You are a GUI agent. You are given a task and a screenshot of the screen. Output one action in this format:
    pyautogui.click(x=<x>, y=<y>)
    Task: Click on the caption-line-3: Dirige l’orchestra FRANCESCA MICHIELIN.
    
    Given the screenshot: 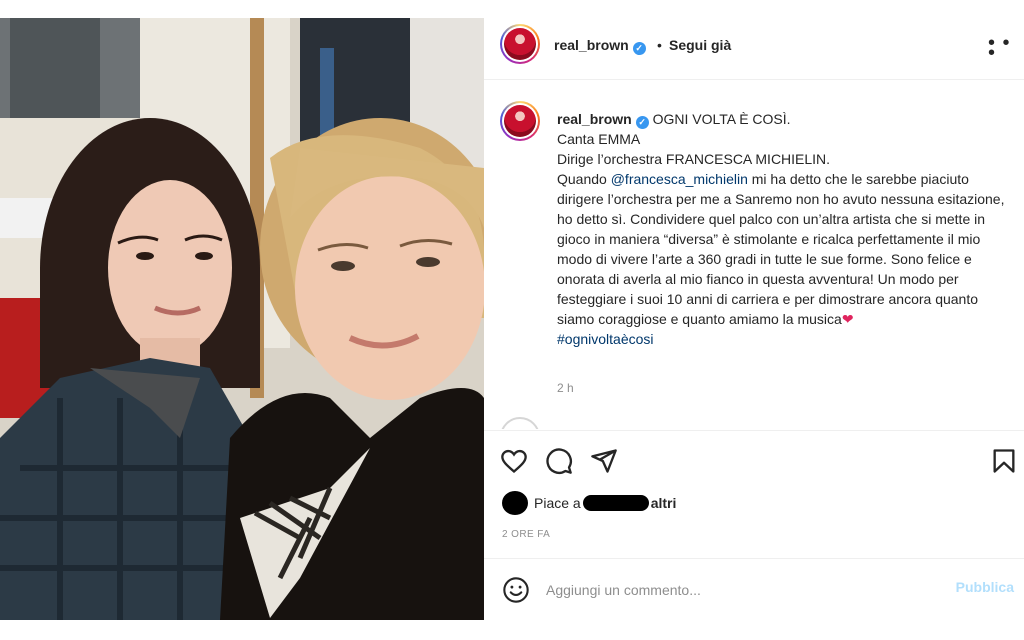 What is the action you would take?
    pyautogui.click(x=694, y=159)
    